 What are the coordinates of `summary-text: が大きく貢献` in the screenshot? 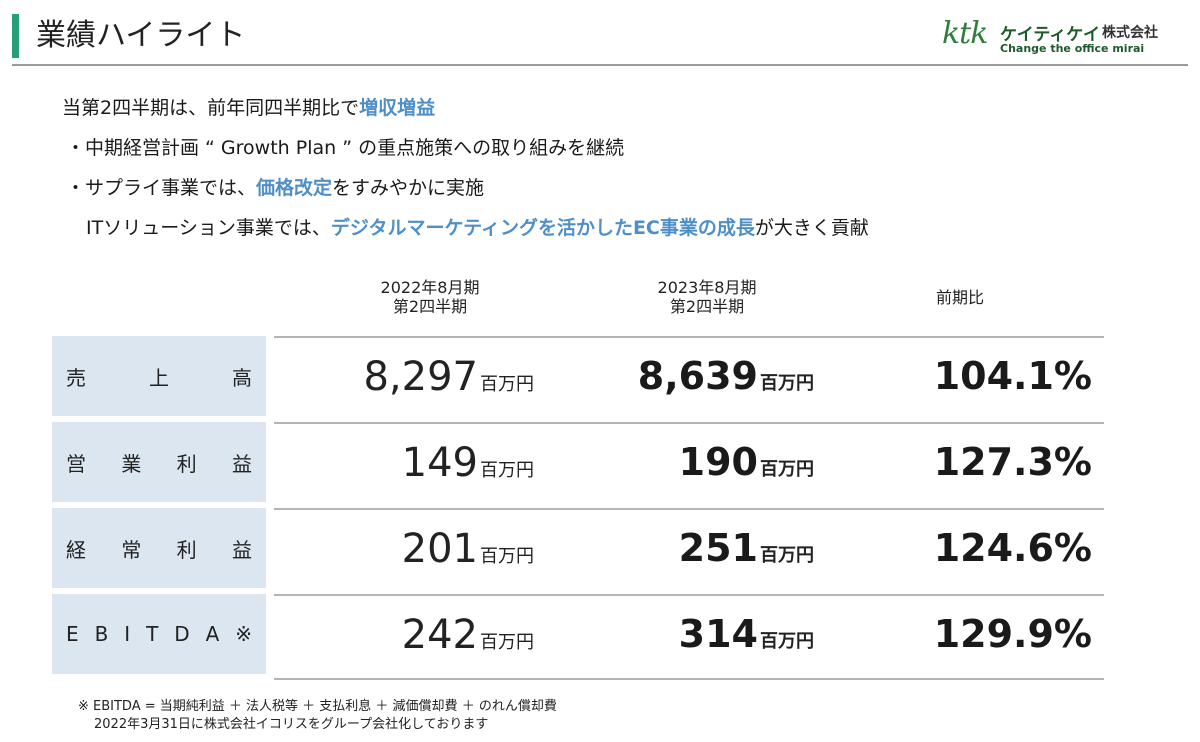 It's located at (811, 228).